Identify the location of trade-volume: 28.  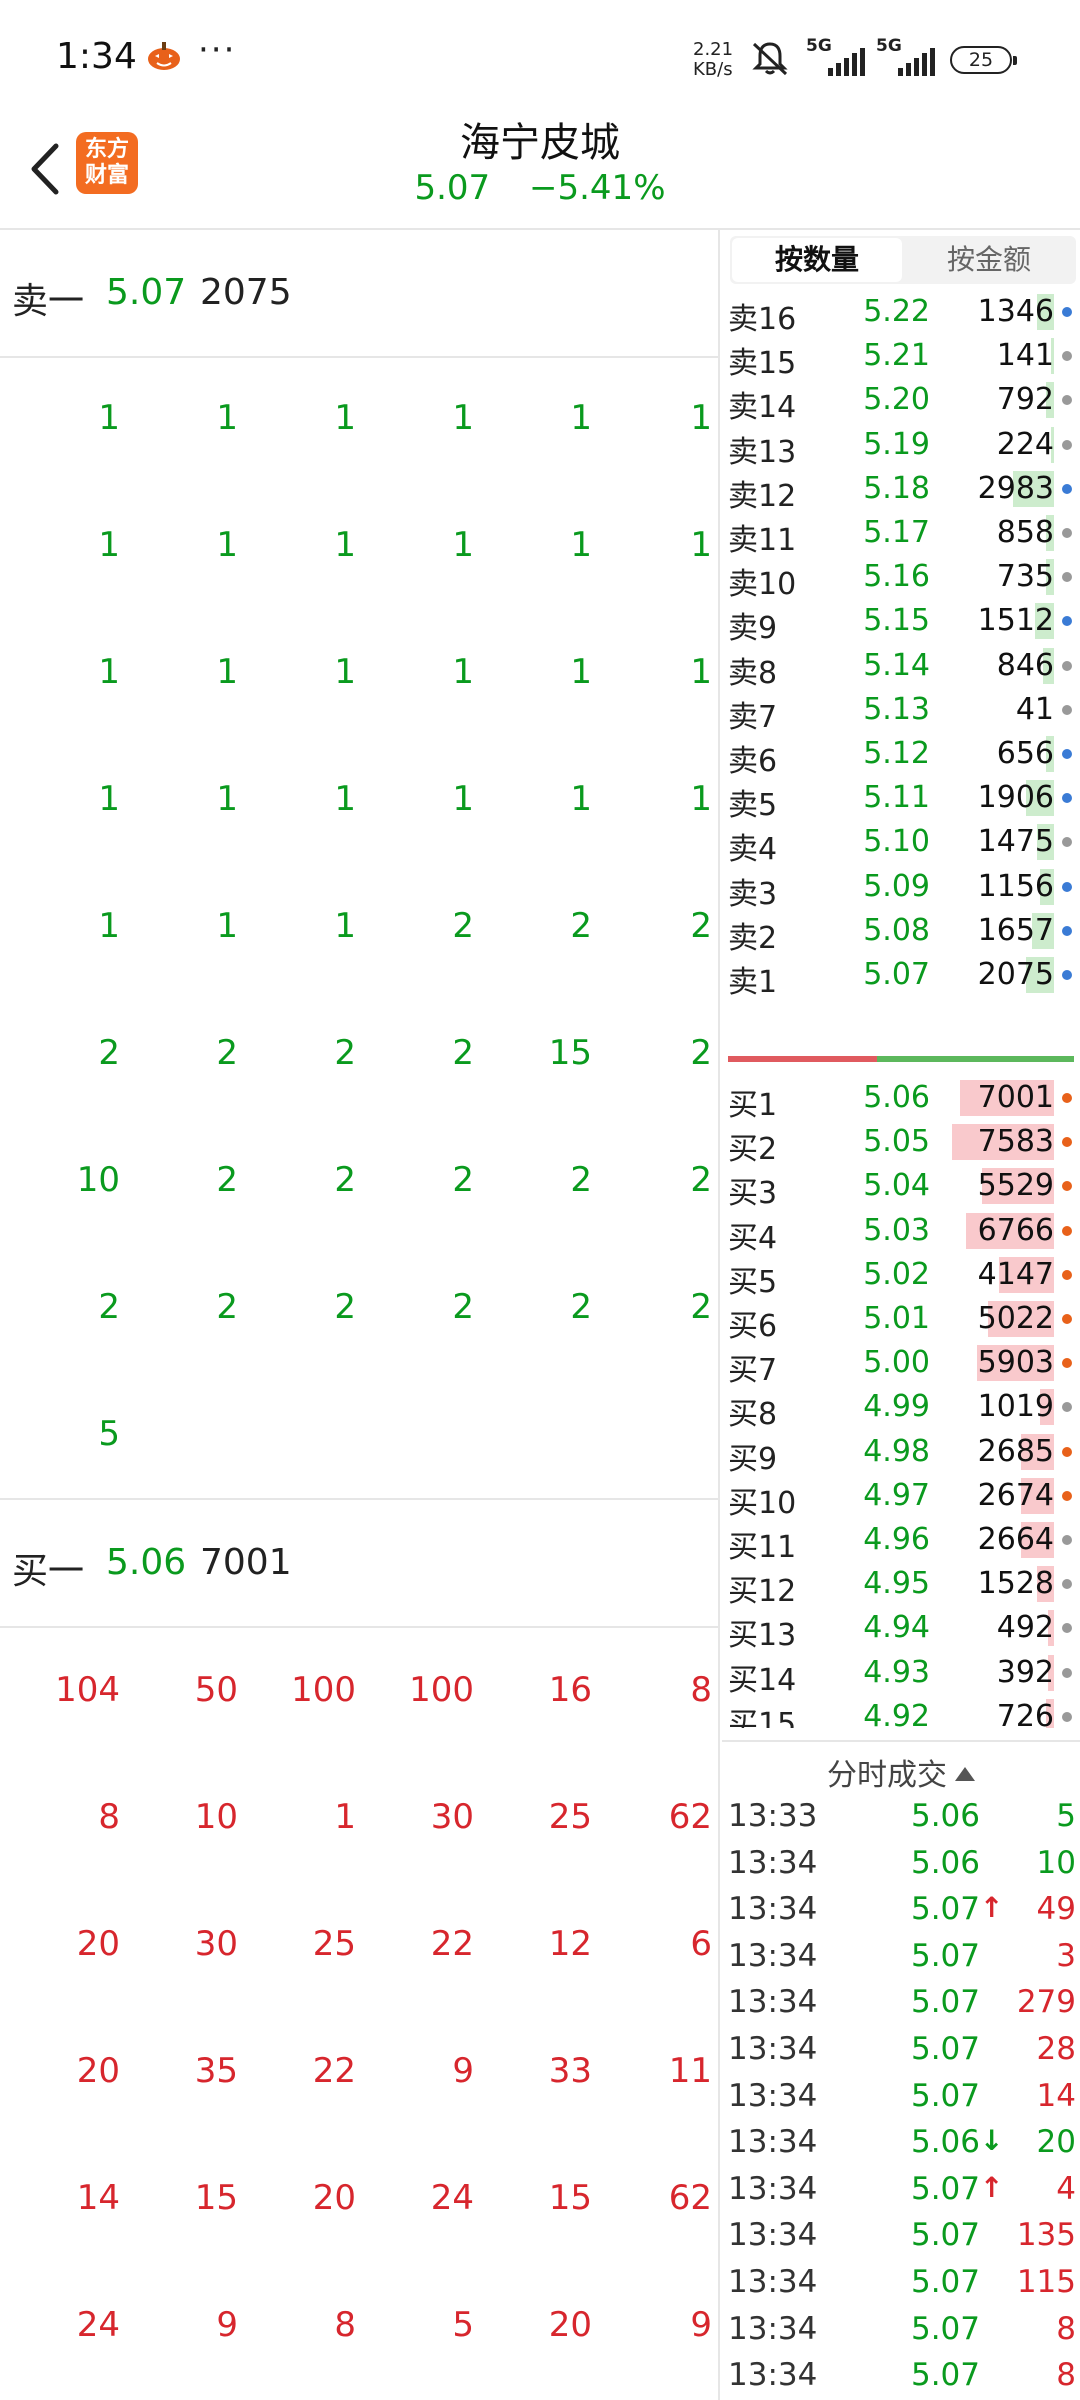
(1056, 2049).